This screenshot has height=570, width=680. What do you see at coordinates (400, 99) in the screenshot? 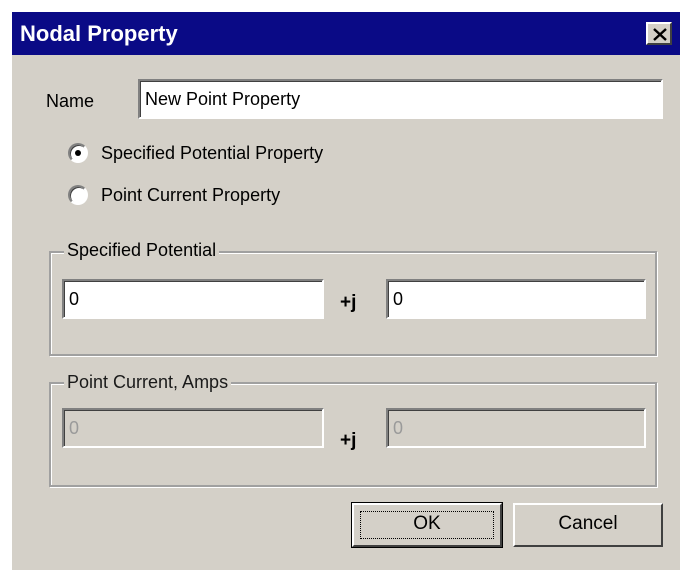
I see `name-input: New Point Property` at bounding box center [400, 99].